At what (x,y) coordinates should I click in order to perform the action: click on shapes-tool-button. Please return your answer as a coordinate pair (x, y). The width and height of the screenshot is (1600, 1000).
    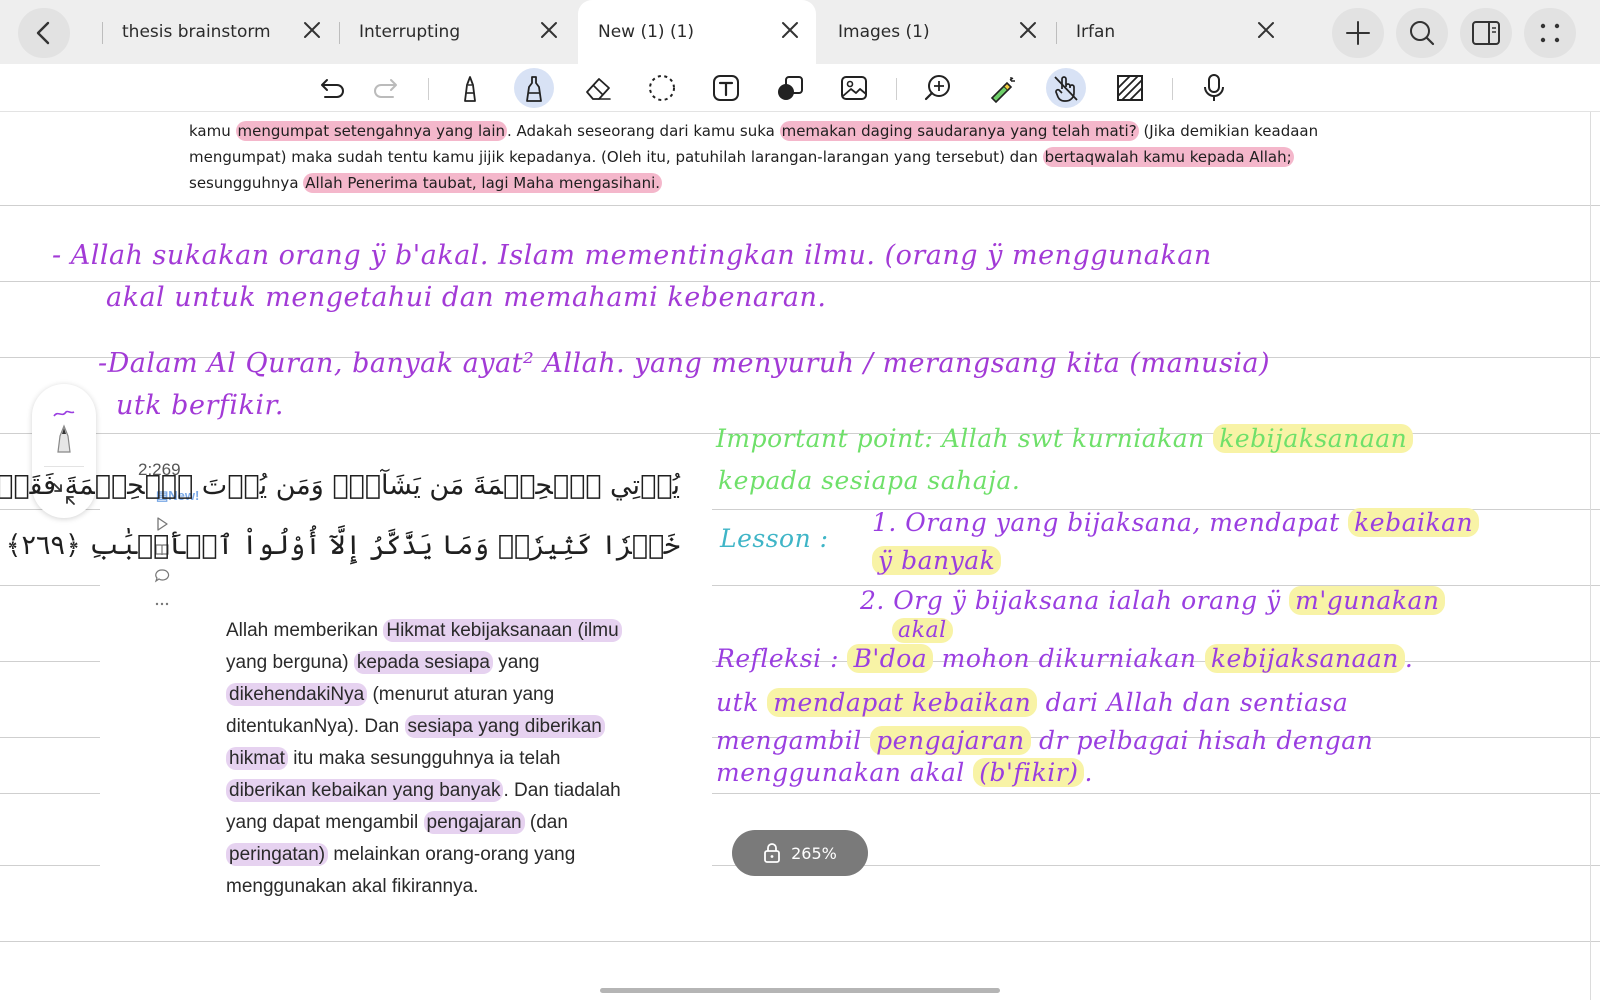
    Looking at the image, I should click on (790, 88).